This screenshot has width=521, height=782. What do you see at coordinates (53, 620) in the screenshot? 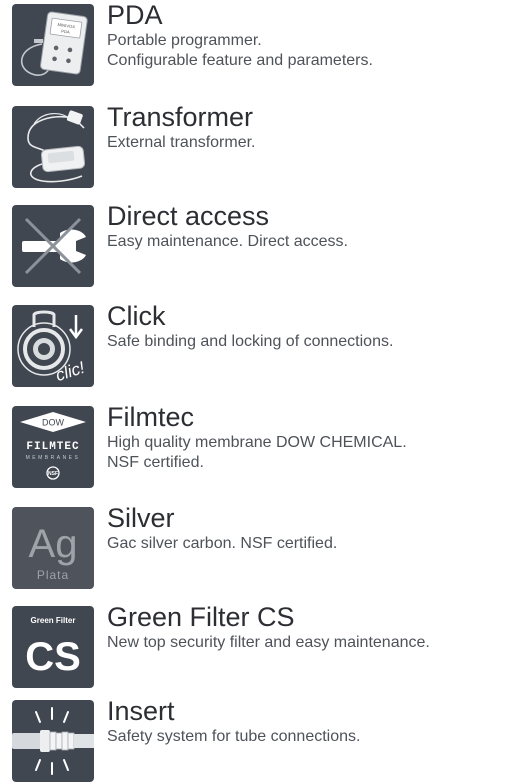
I see `green-filter-logo-text: Green Filter` at bounding box center [53, 620].